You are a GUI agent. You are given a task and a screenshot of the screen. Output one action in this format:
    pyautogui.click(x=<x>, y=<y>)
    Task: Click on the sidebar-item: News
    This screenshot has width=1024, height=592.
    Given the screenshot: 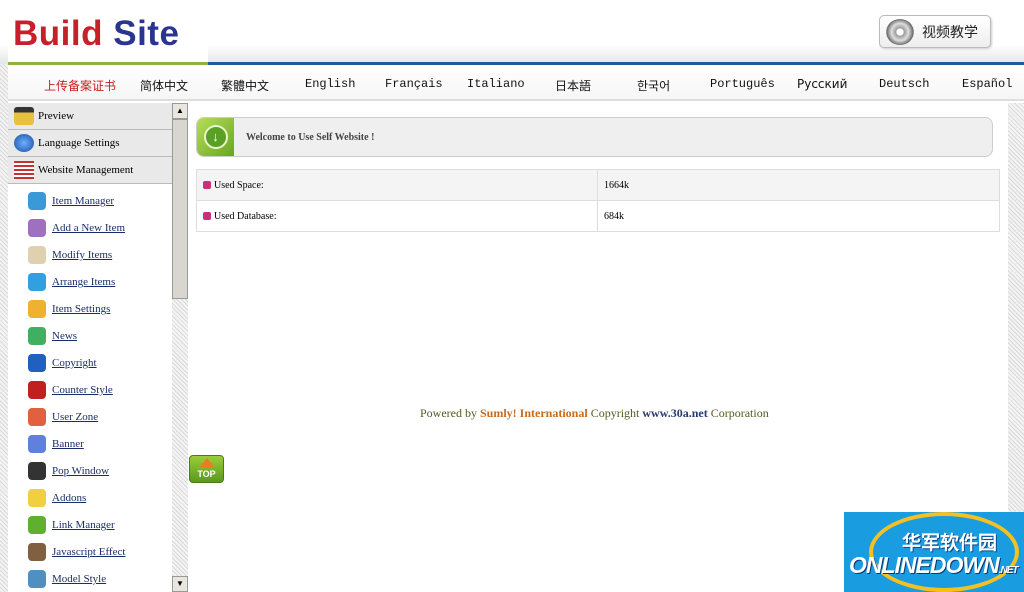 What is the action you would take?
    pyautogui.click(x=52, y=336)
    